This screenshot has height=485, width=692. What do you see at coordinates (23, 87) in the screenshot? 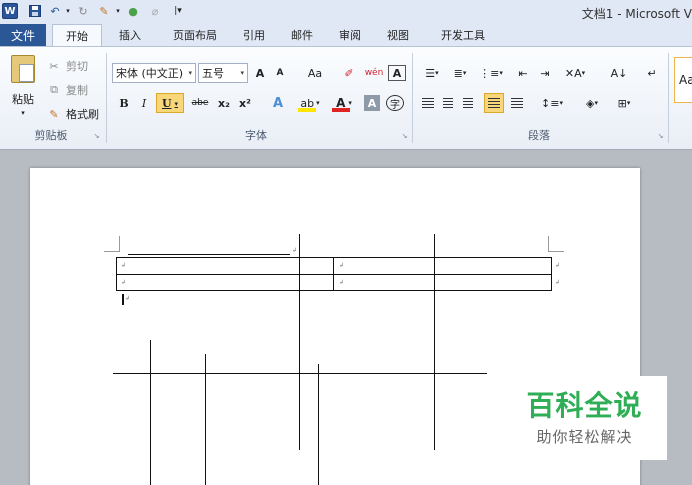
I see `paste-button: 粘贴 ▾` at bounding box center [23, 87].